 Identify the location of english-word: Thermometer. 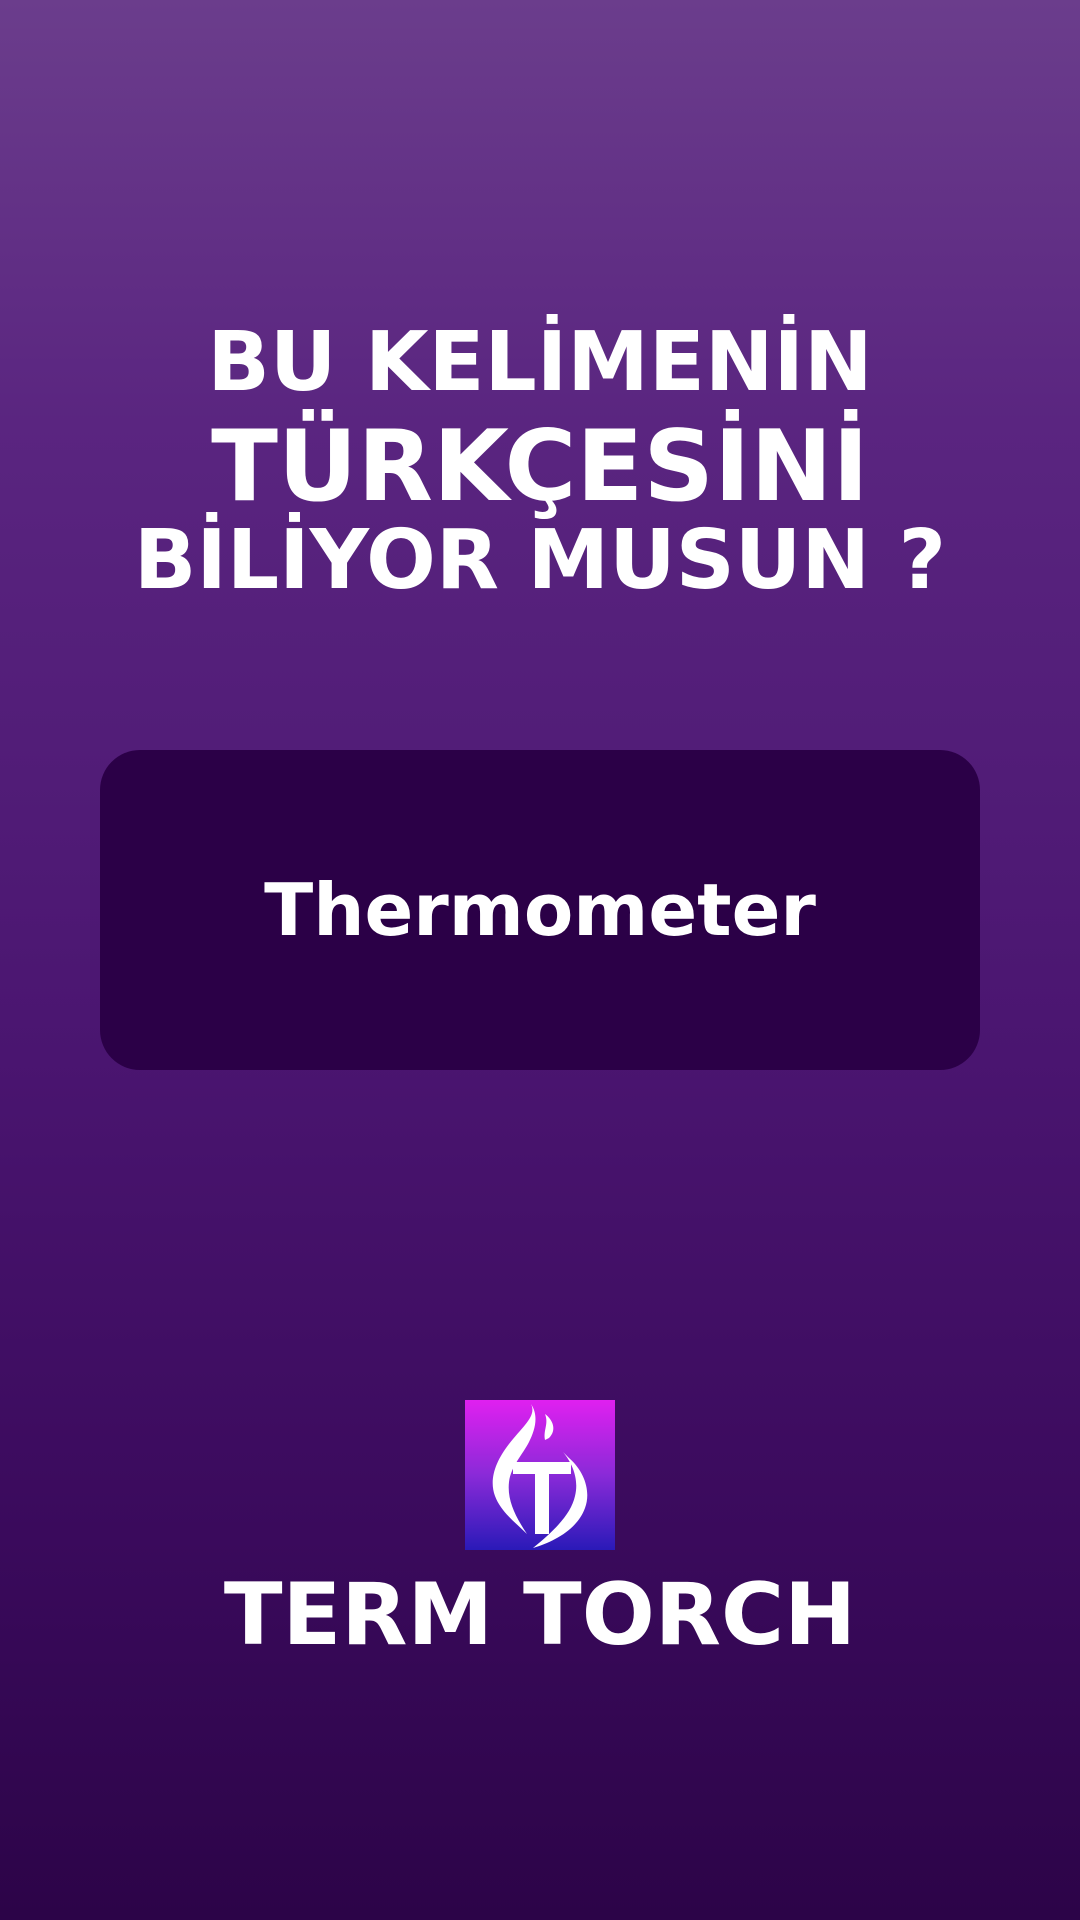
(540, 910).